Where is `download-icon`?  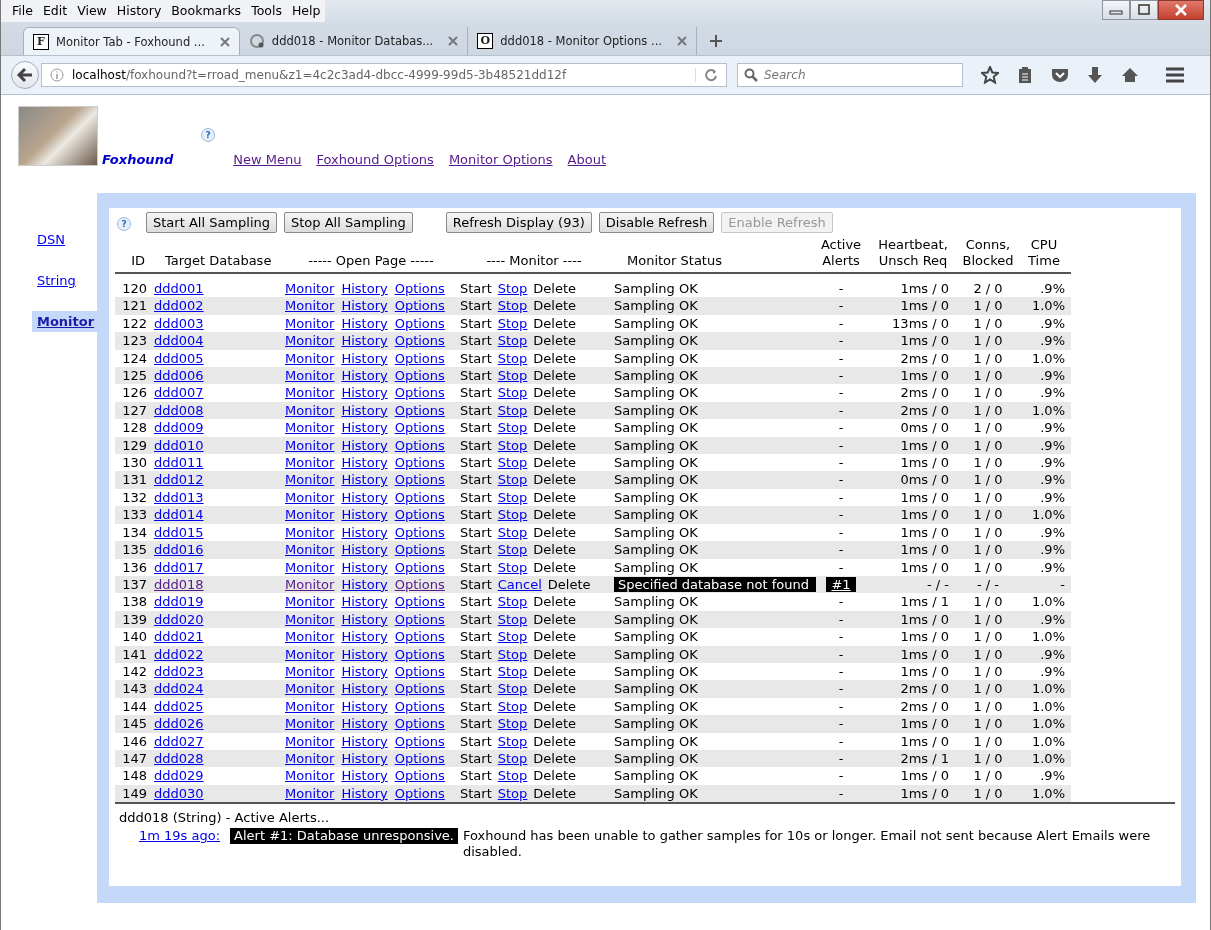
download-icon is located at coordinates (1095, 75).